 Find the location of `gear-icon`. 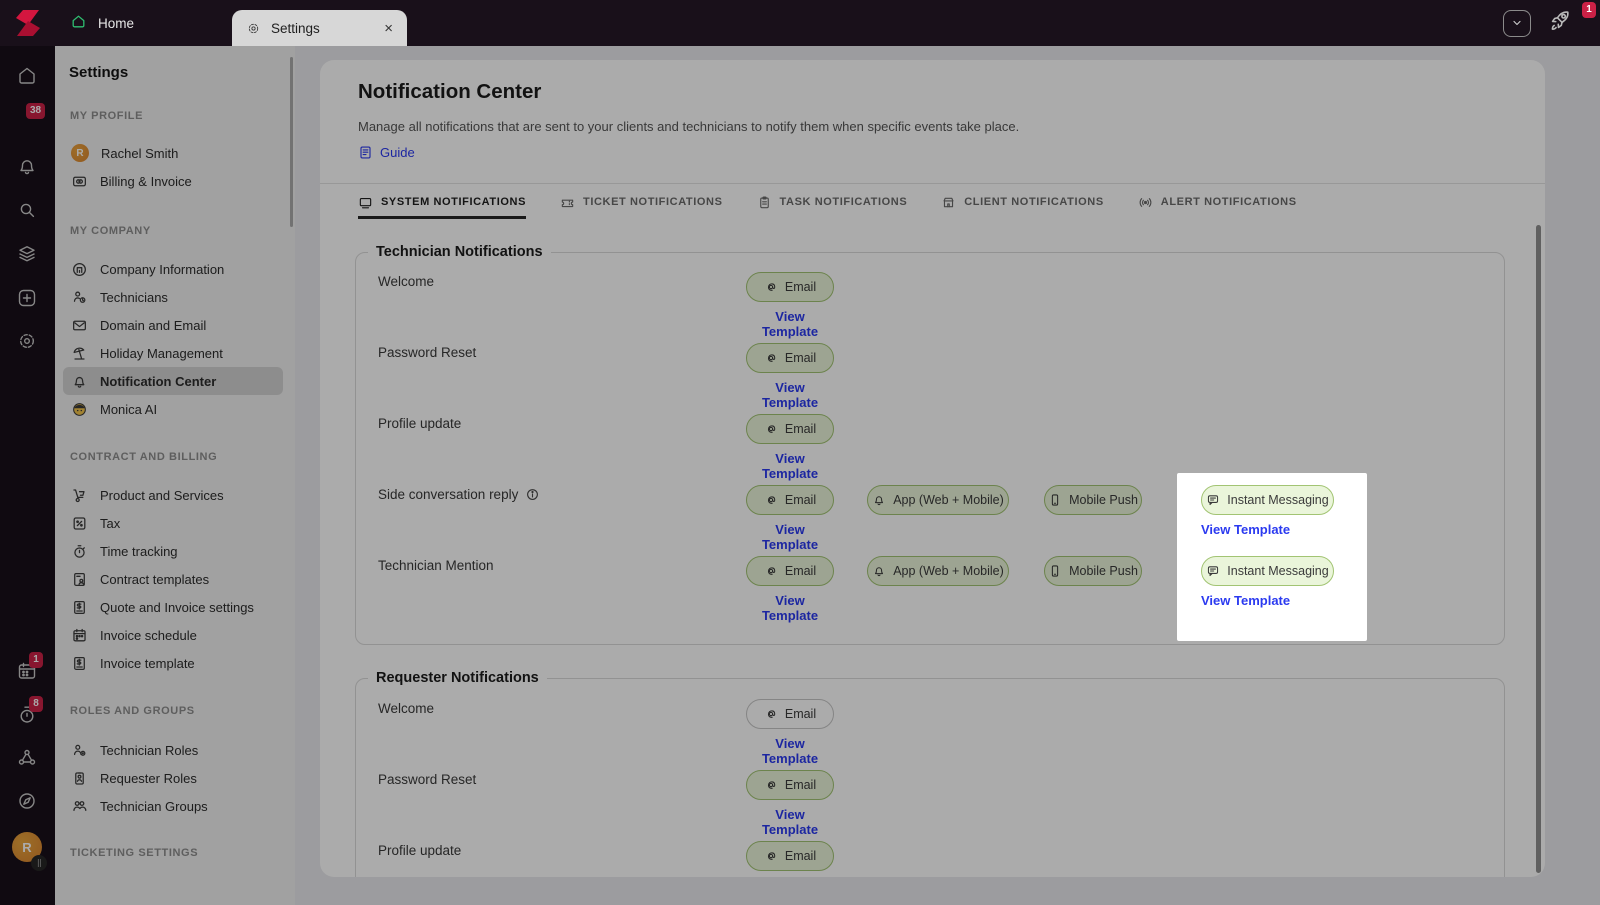

gear-icon is located at coordinates (253, 28).